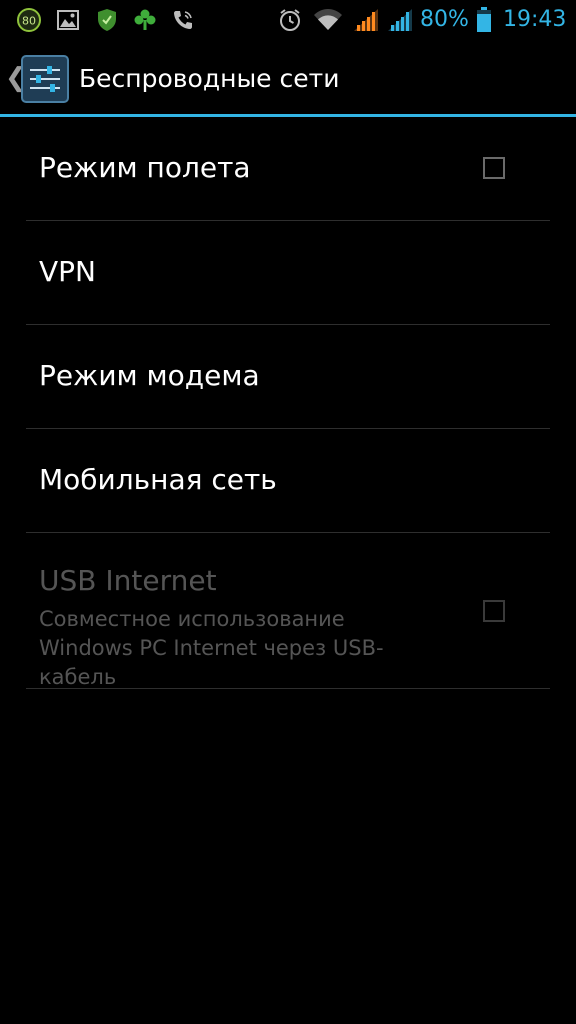 The image size is (576, 1024). What do you see at coordinates (128, 580) in the screenshot?
I see `usb-internet-title: USB Internet` at bounding box center [128, 580].